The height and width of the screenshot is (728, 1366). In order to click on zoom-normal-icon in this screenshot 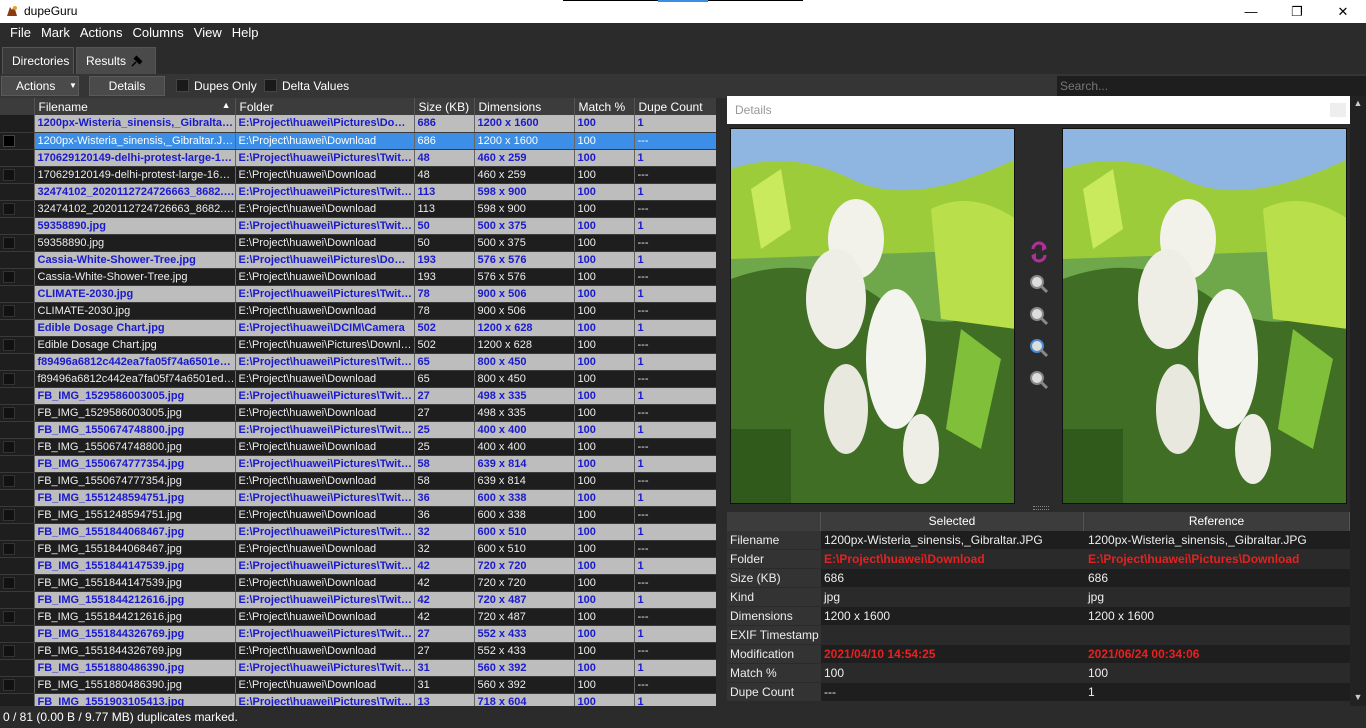, I will do `click(1039, 348)`.